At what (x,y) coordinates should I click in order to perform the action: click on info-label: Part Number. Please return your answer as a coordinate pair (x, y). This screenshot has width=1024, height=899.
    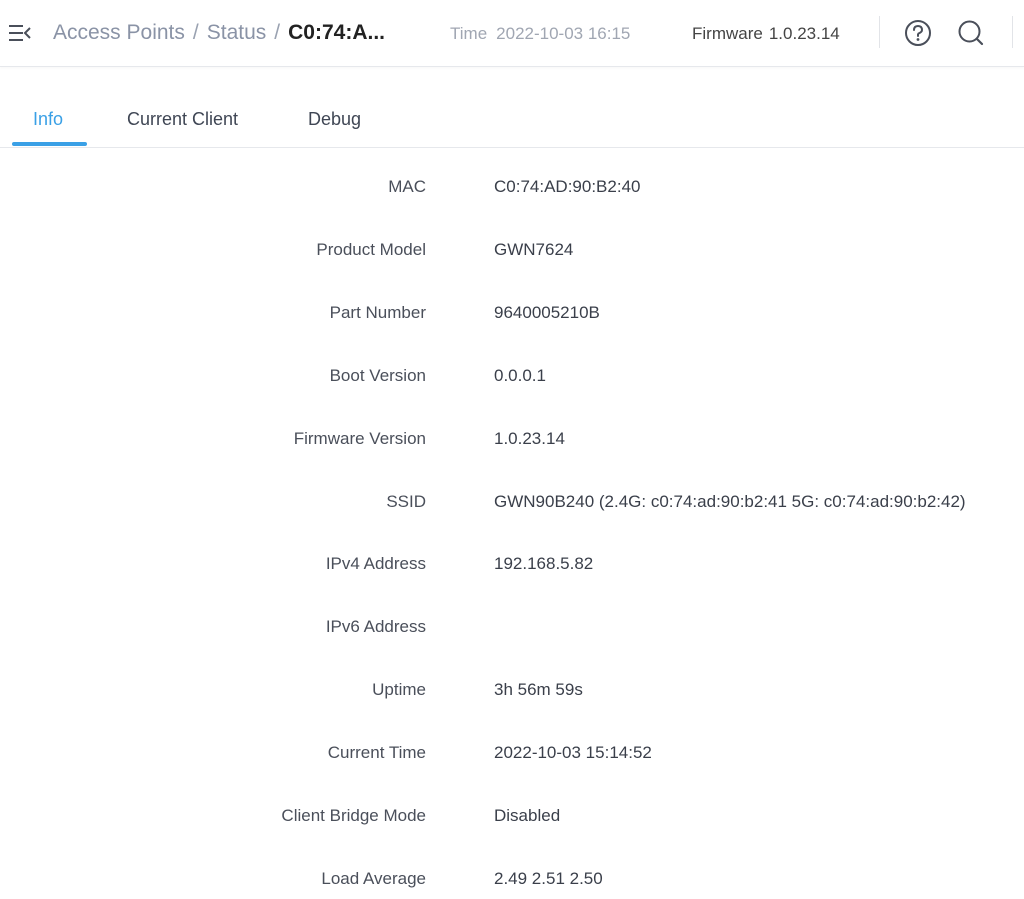
    Looking at the image, I should click on (377, 312).